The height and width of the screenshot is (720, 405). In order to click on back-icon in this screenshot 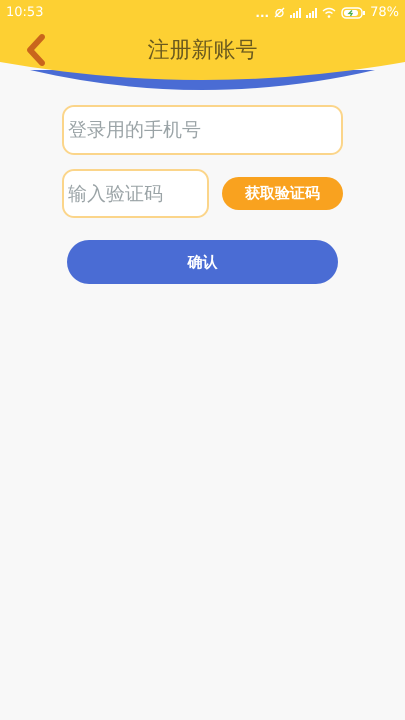, I will do `click(35, 50)`.